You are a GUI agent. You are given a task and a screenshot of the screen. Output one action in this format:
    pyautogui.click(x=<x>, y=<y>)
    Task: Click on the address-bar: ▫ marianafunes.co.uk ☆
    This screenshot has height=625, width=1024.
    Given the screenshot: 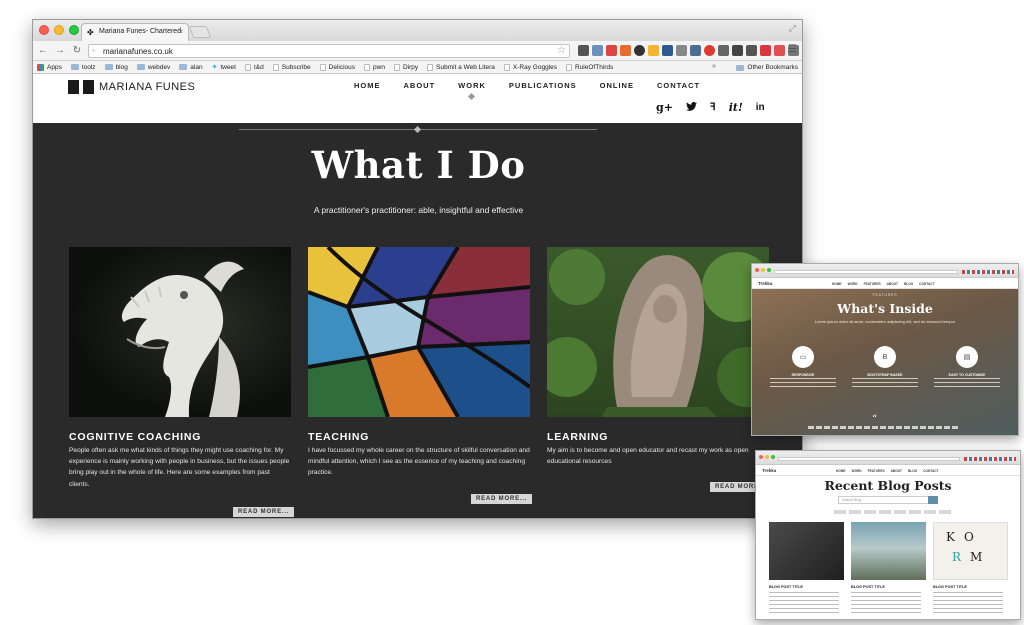 What is the action you would take?
    pyautogui.click(x=329, y=51)
    